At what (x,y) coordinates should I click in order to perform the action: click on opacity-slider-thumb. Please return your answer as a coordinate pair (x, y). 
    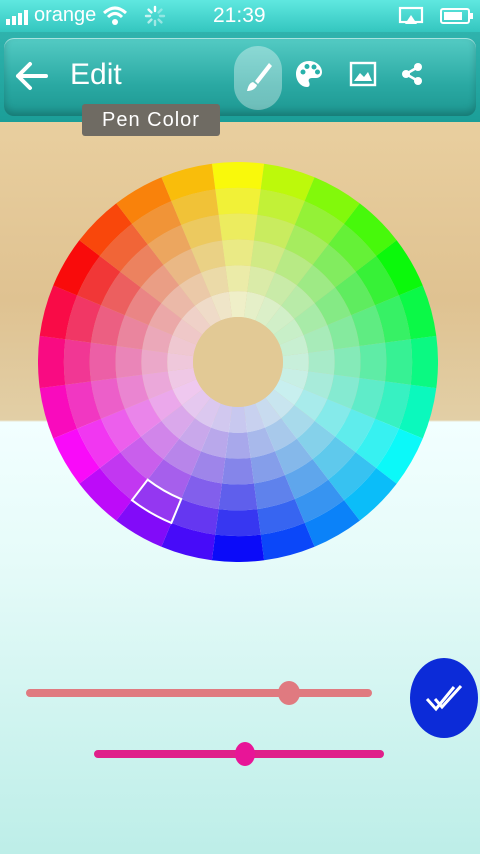
    Looking at the image, I should click on (244, 754).